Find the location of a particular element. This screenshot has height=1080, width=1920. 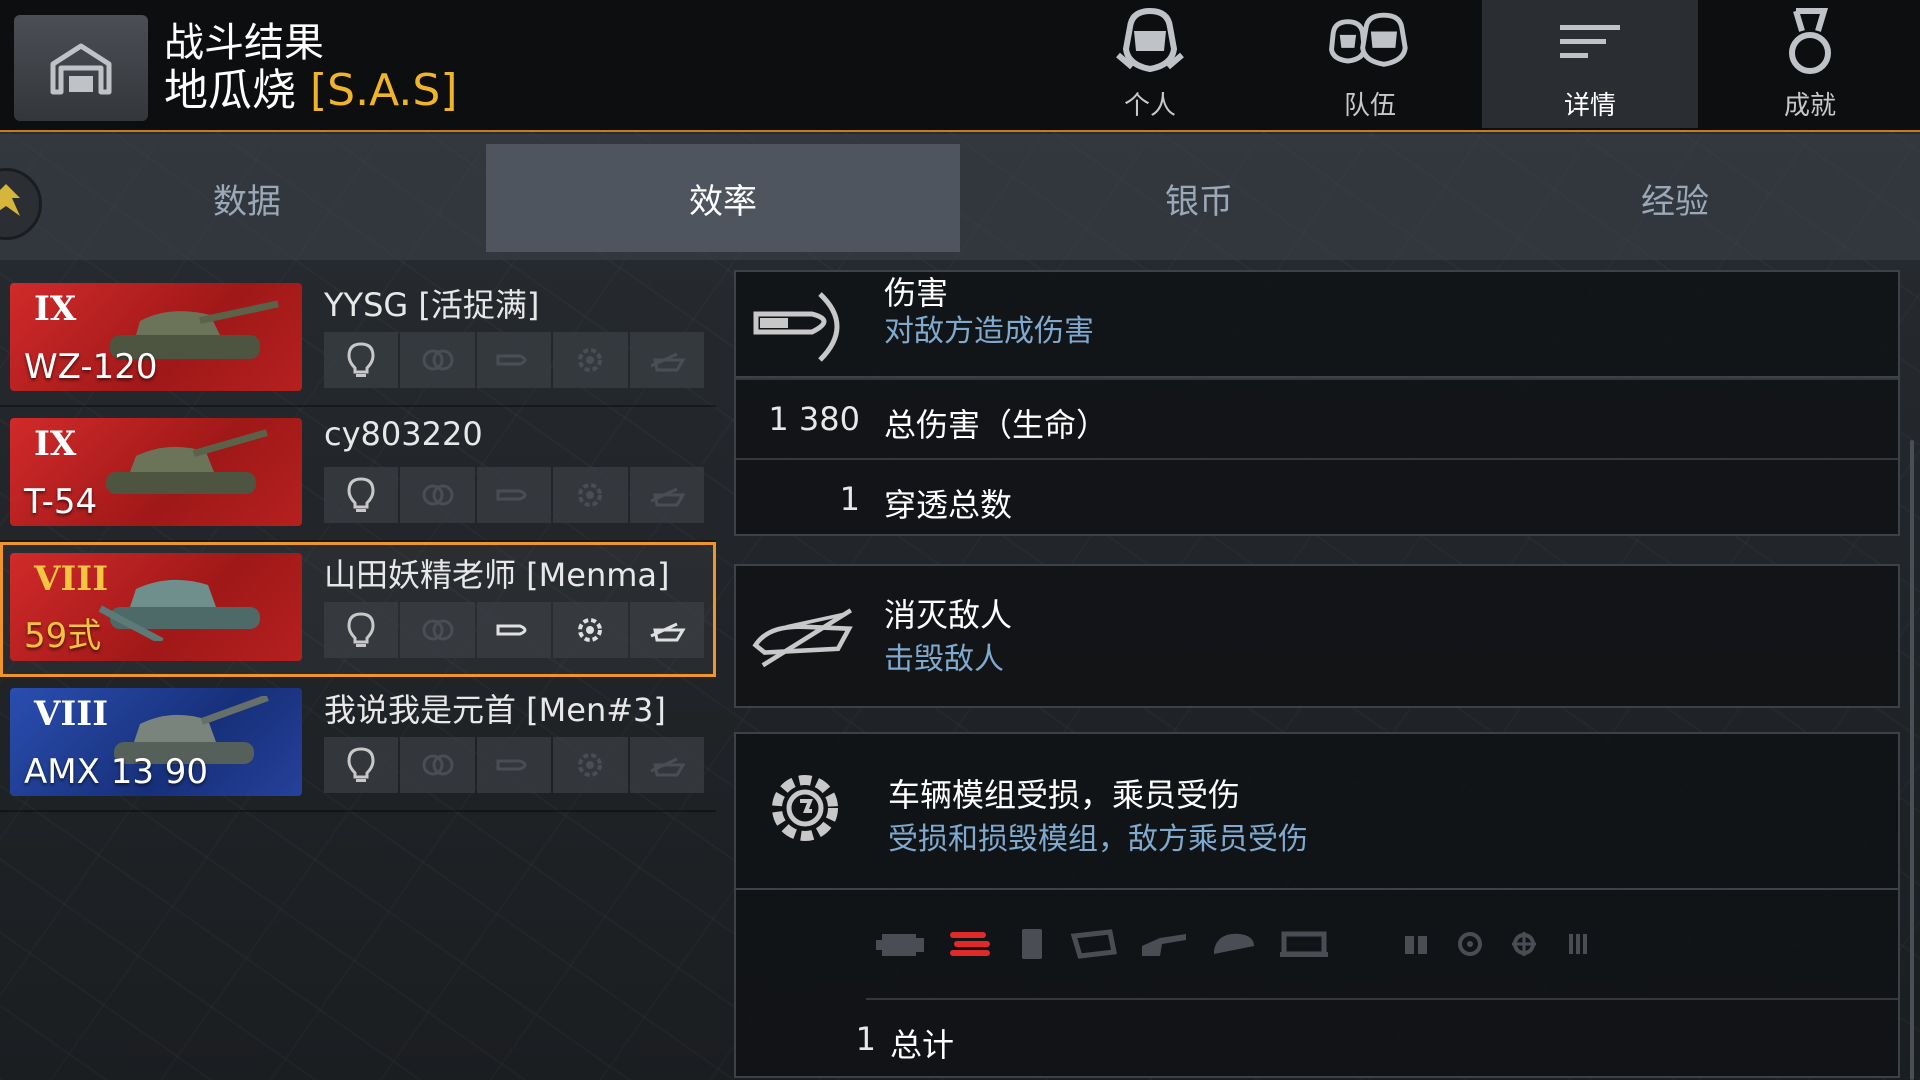

stat-value: 1 380 is located at coordinates (814, 419).